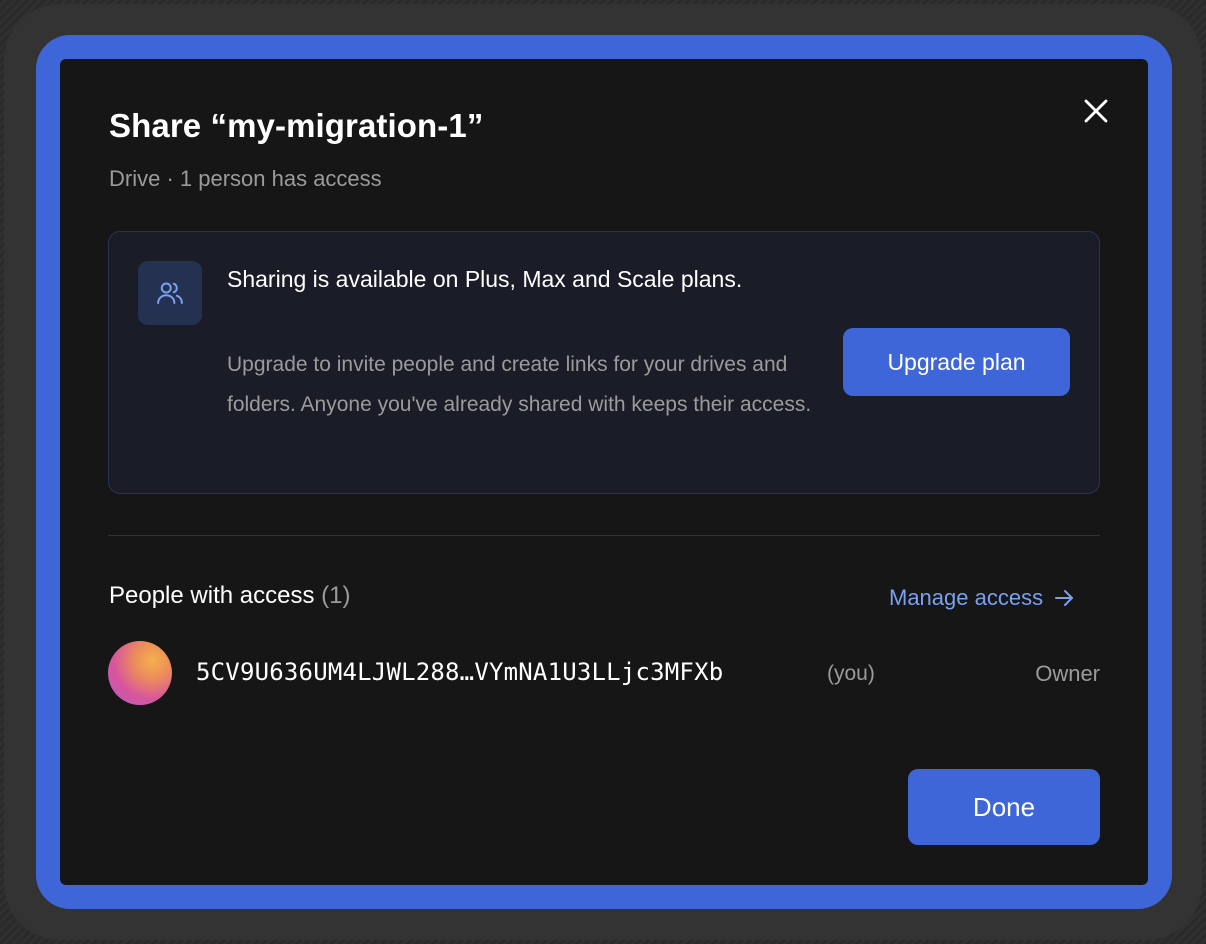 This screenshot has height=944, width=1206. Describe the element at coordinates (212, 595) in the screenshot. I see `people-heading-label: People with access` at that location.